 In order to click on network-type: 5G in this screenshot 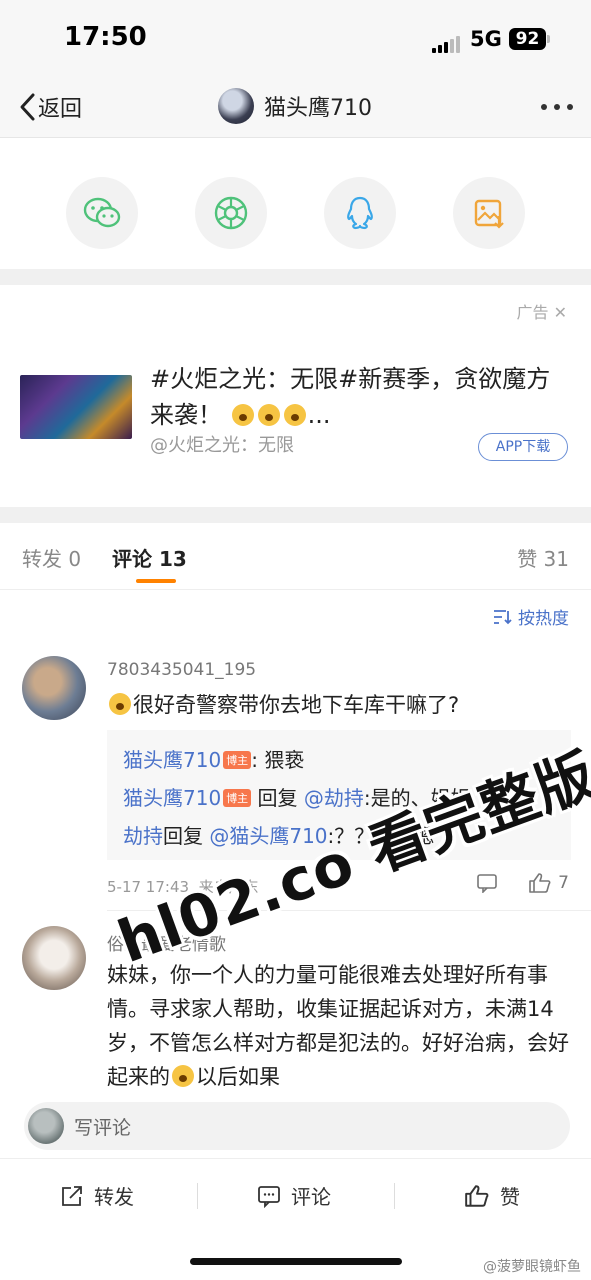, I will do `click(486, 39)`.